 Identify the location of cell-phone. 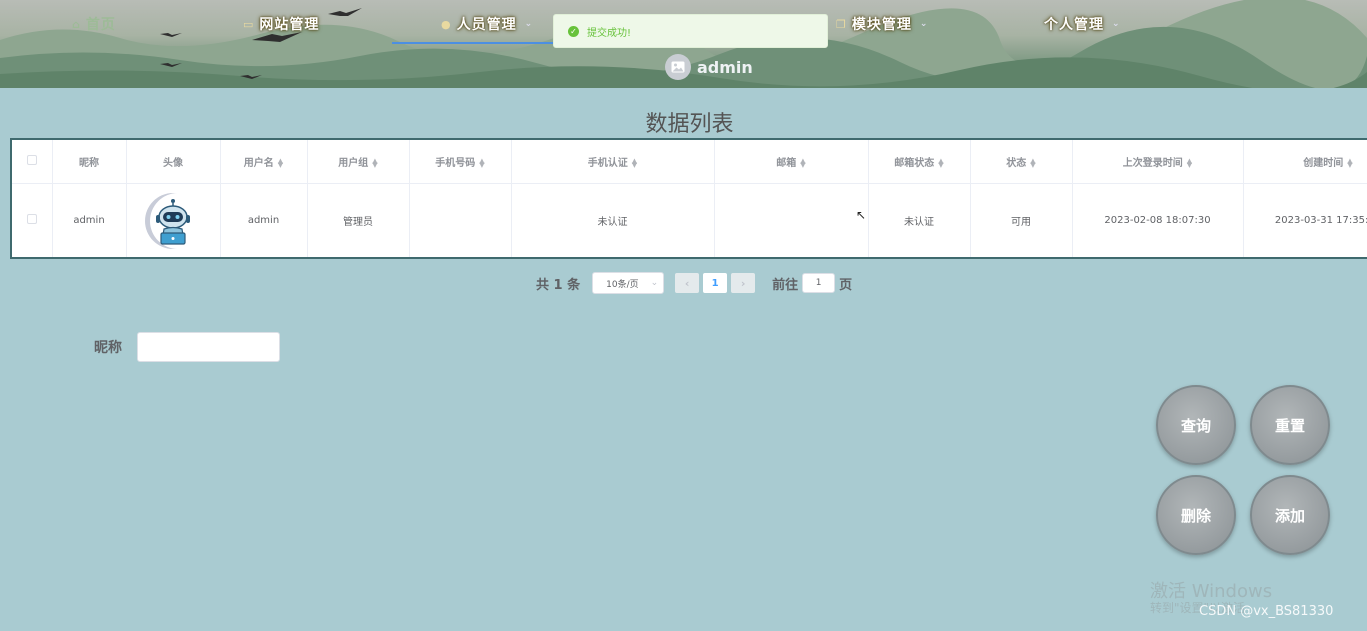
(460, 220).